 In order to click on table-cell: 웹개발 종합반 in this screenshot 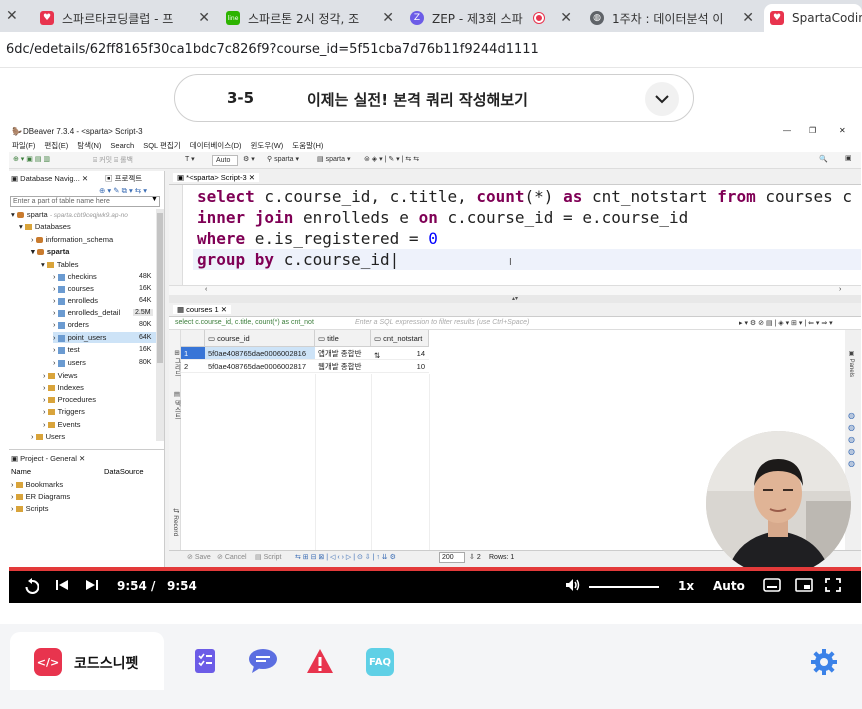, I will do `click(343, 366)`.